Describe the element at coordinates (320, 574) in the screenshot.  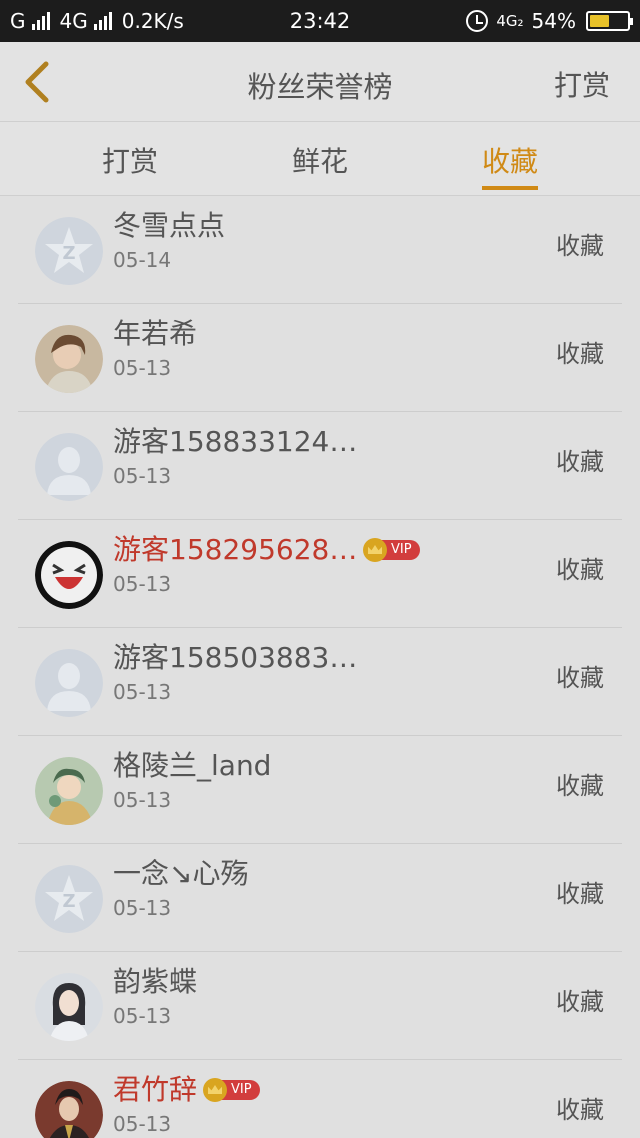
I see `fan-row: 游客158295628… VIP 05-13 收藏` at that location.